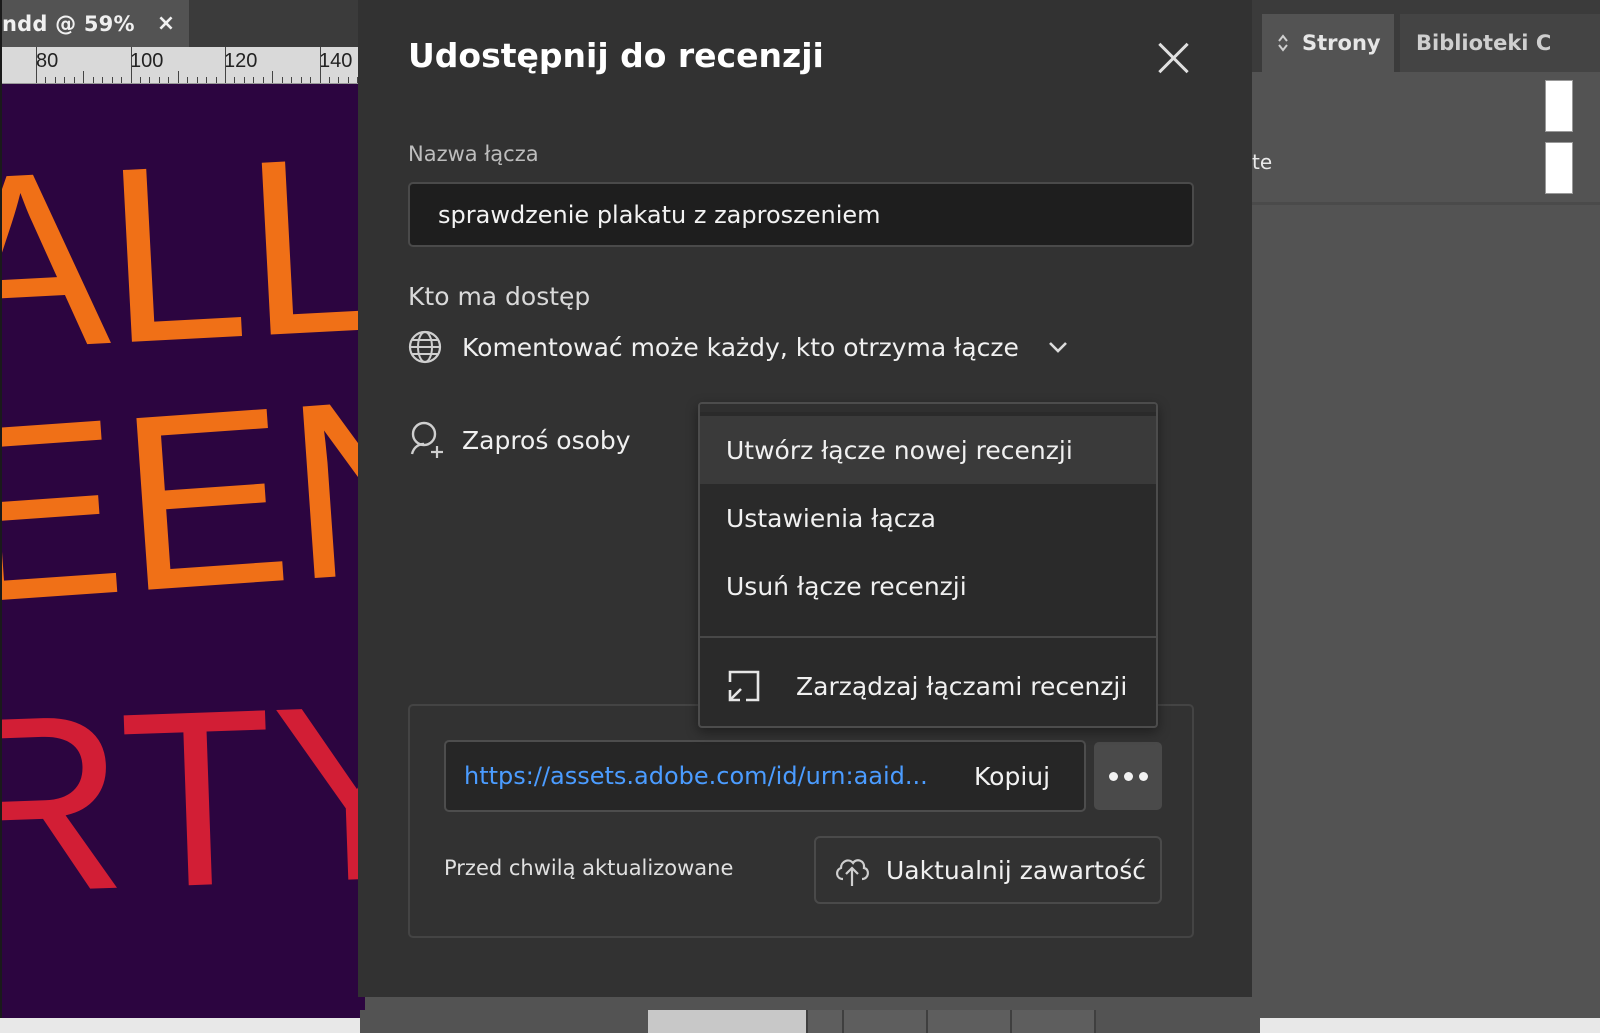  Describe the element at coordinates (744, 686) in the screenshot. I see `manage-links-icon` at that location.